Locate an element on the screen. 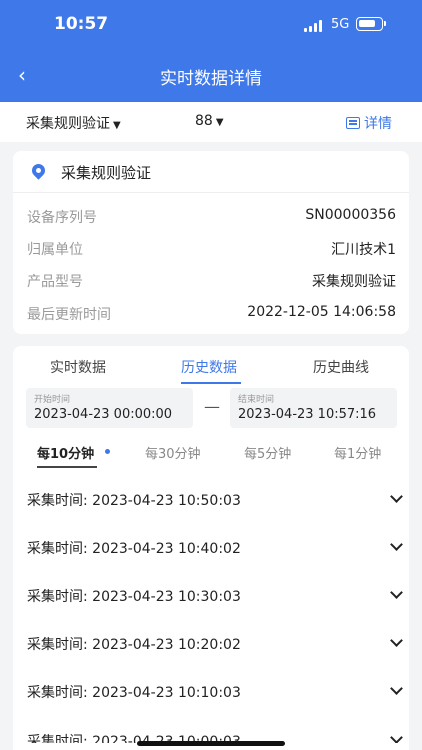  data-tabs: 实时数据 历史数据 历史曲线 is located at coordinates (211, 365).